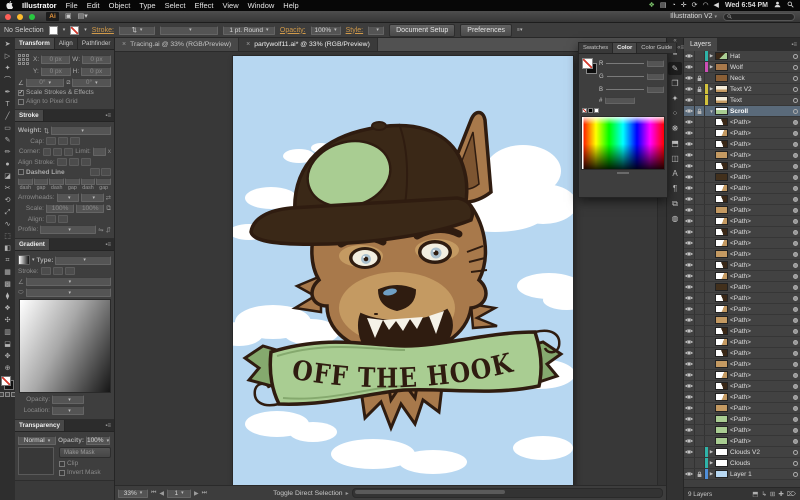 The image size is (800, 500). I want to click on free-transform-tool: ⬚, so click(7, 236).